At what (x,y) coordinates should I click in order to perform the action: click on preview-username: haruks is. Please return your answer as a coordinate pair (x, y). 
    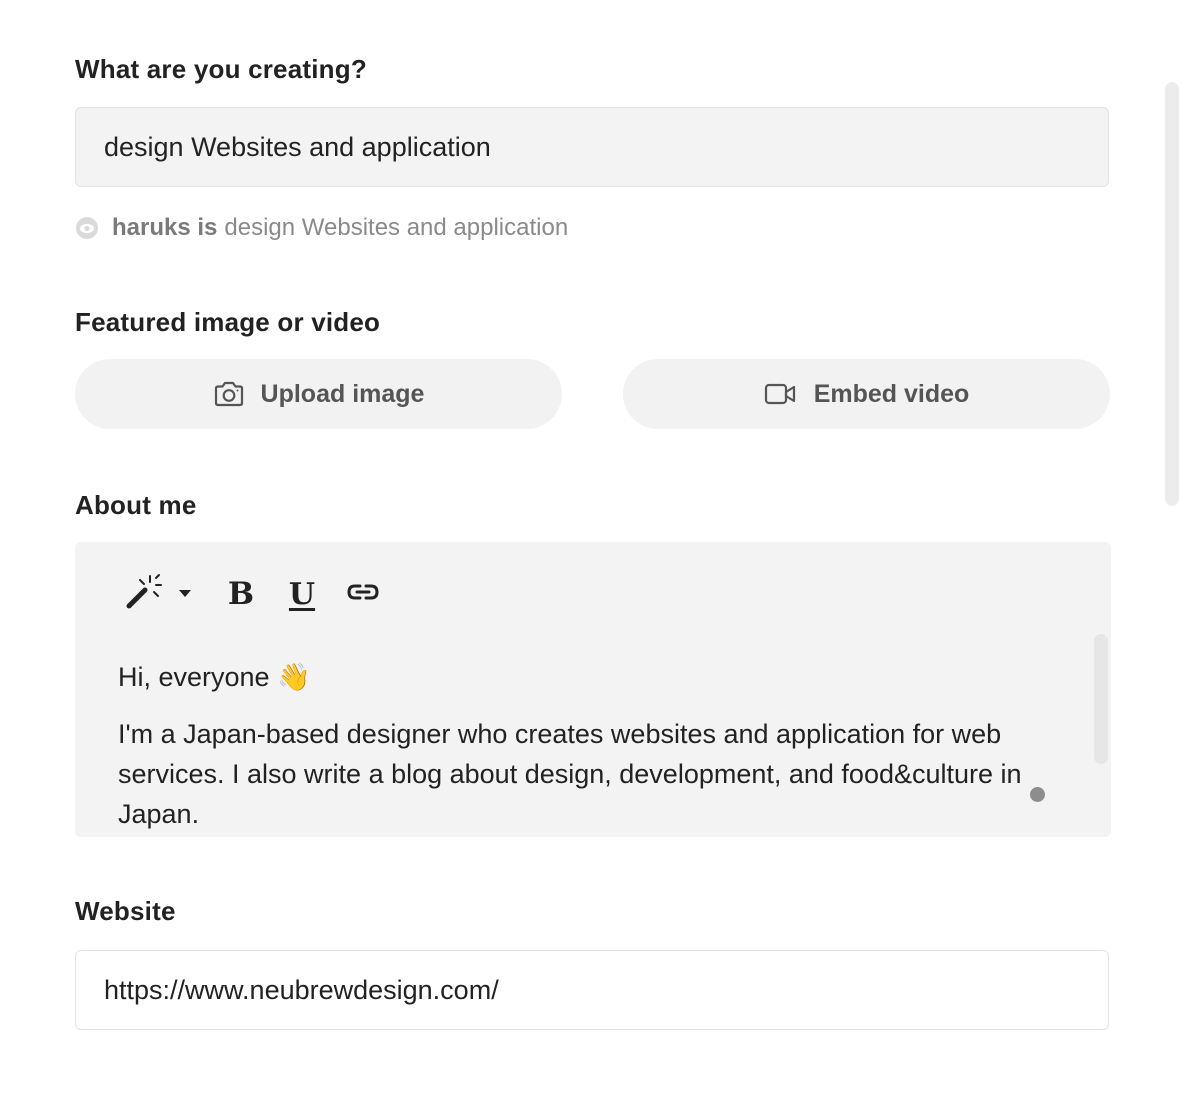
    Looking at the image, I should click on (165, 227).